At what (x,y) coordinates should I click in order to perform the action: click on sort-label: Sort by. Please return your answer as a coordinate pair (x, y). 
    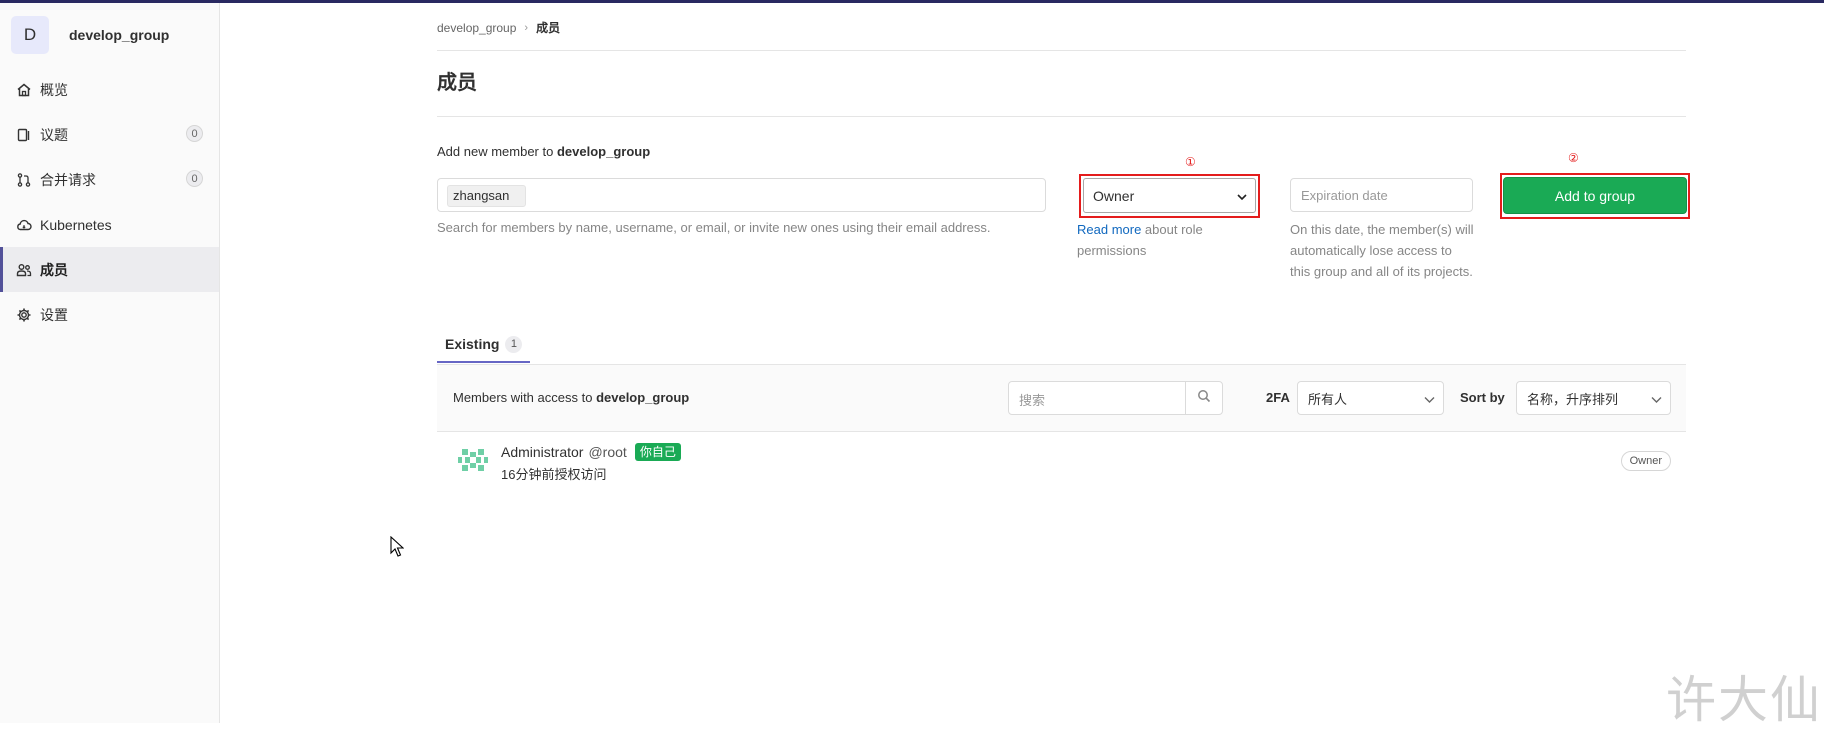
    Looking at the image, I should click on (1482, 397).